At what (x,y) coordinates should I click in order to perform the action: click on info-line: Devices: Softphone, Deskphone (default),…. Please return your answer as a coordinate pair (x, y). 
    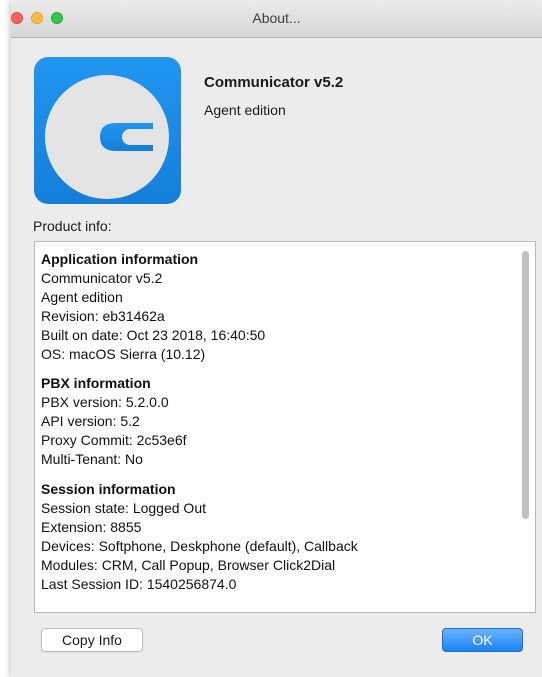
    Looking at the image, I should click on (199, 545).